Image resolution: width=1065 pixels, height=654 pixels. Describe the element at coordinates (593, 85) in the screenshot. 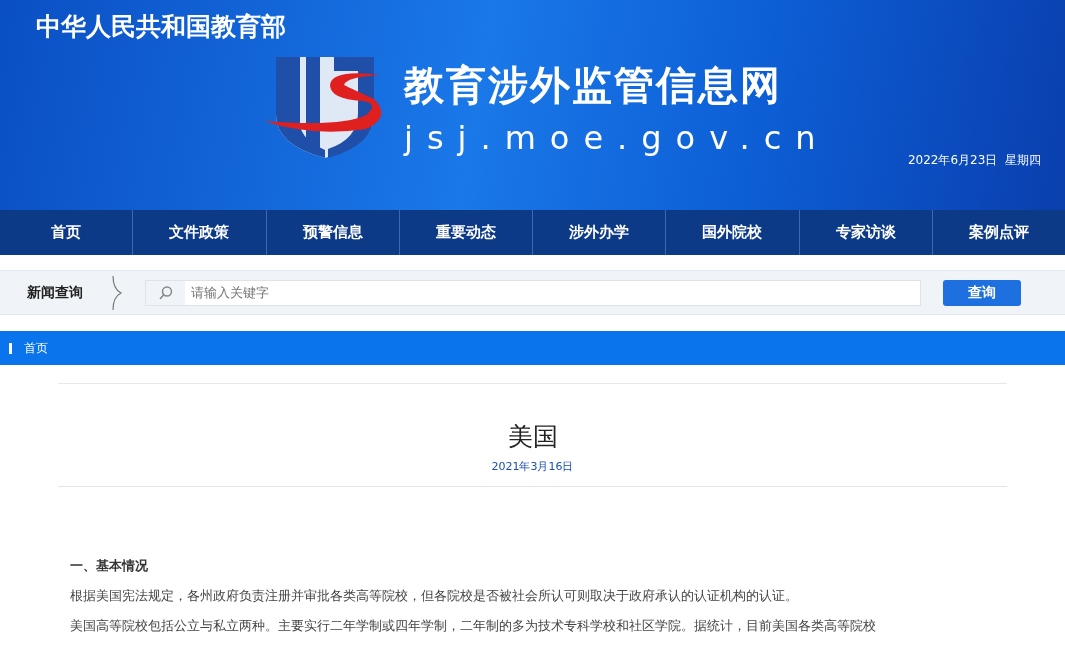

I see `site-title: 教育涉外监管信息网` at that location.